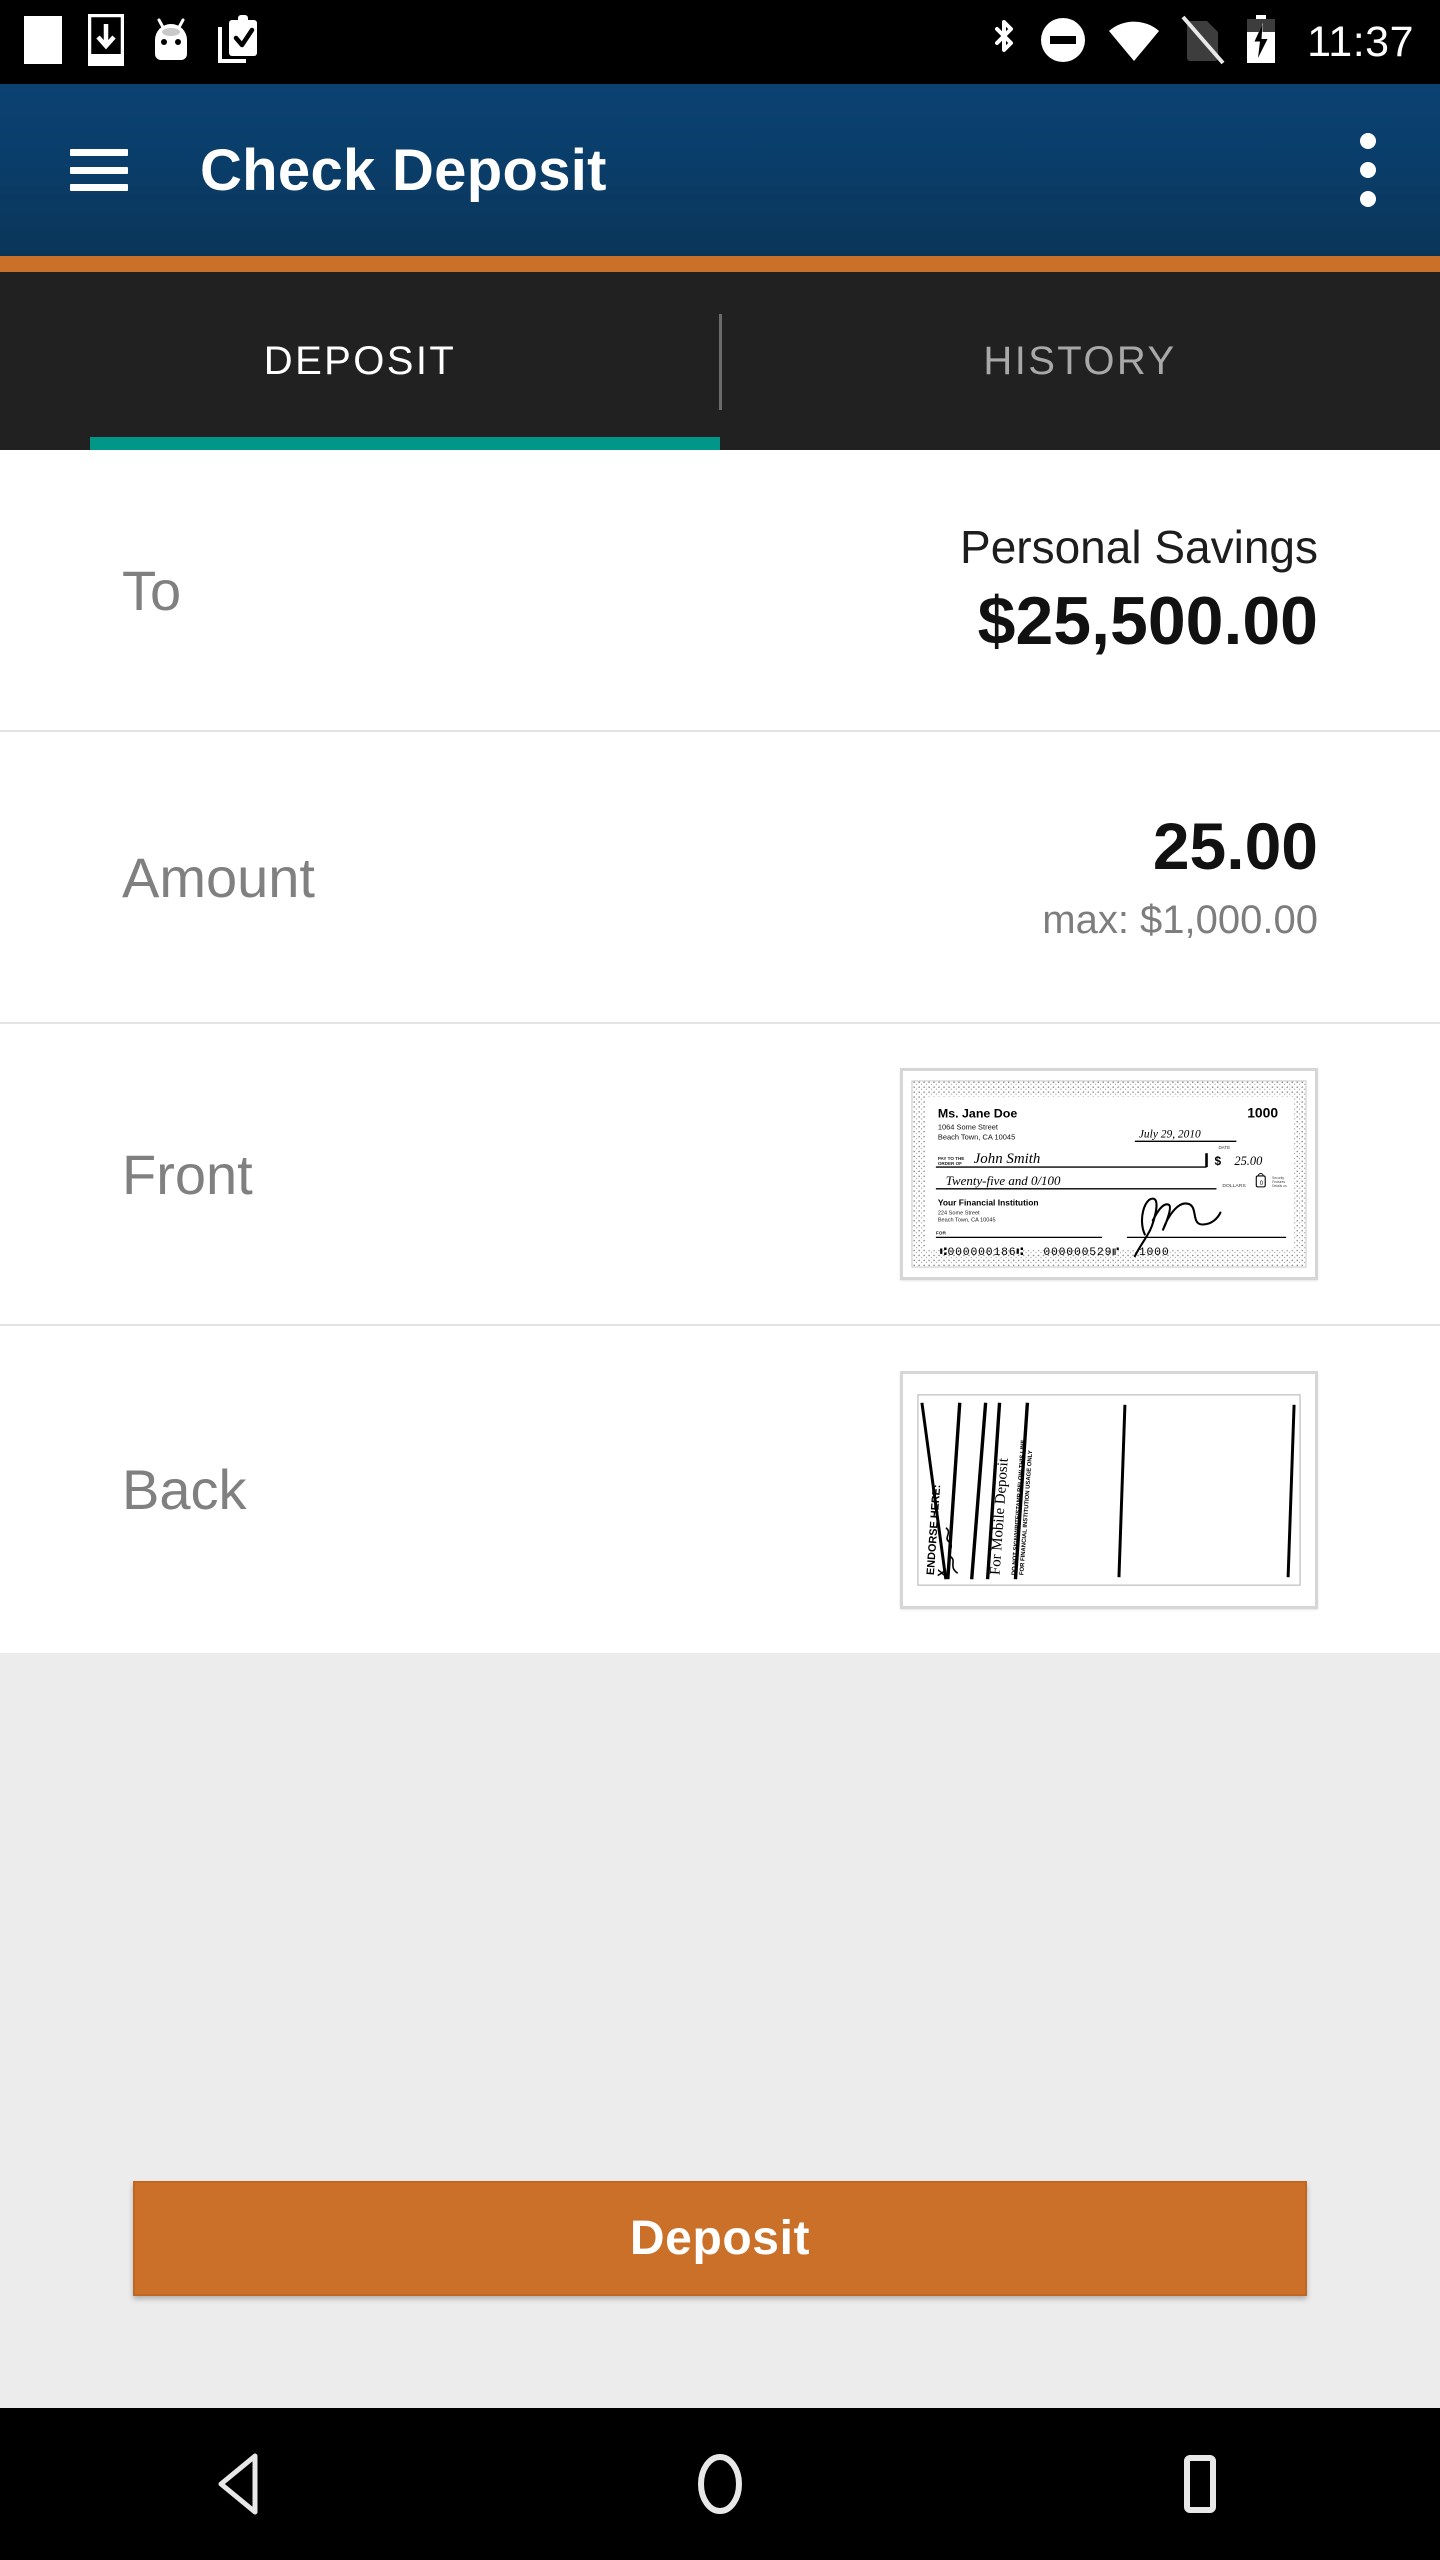 Image resolution: width=1440 pixels, height=2560 pixels. Describe the element at coordinates (1203, 42) in the screenshot. I see `no-sim-card-icon` at that location.